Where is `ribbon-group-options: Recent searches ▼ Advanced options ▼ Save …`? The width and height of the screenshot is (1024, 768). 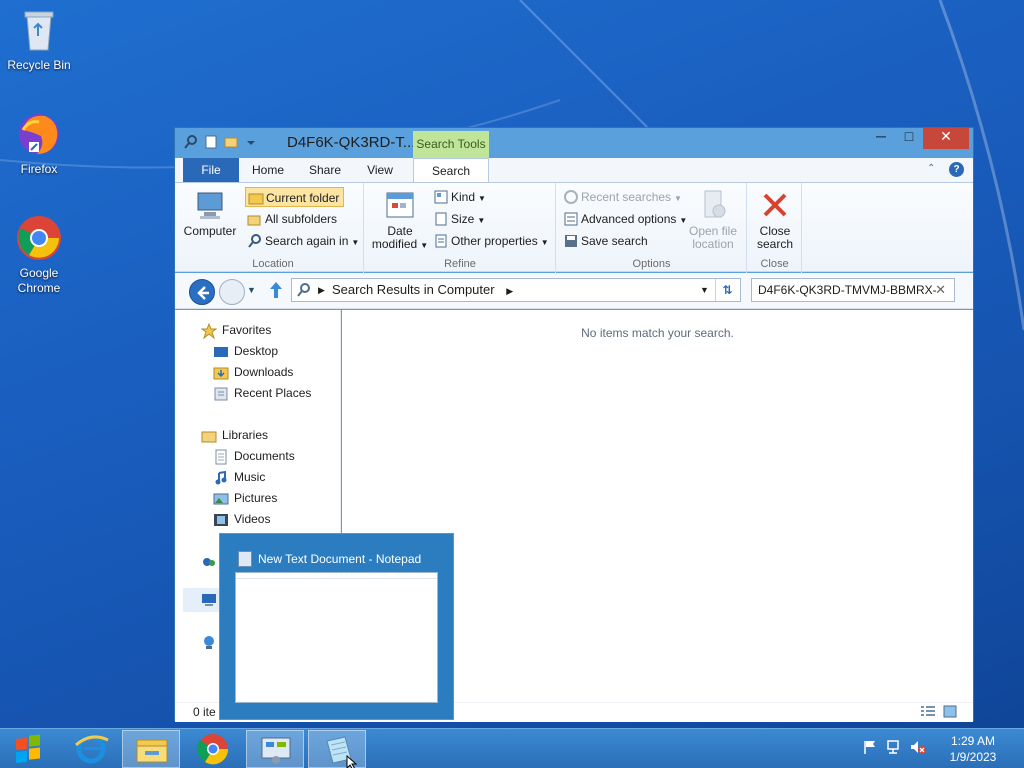
ribbon-group-options: Recent searches ▼ Advanced options ▼ Save … is located at coordinates (652, 228).